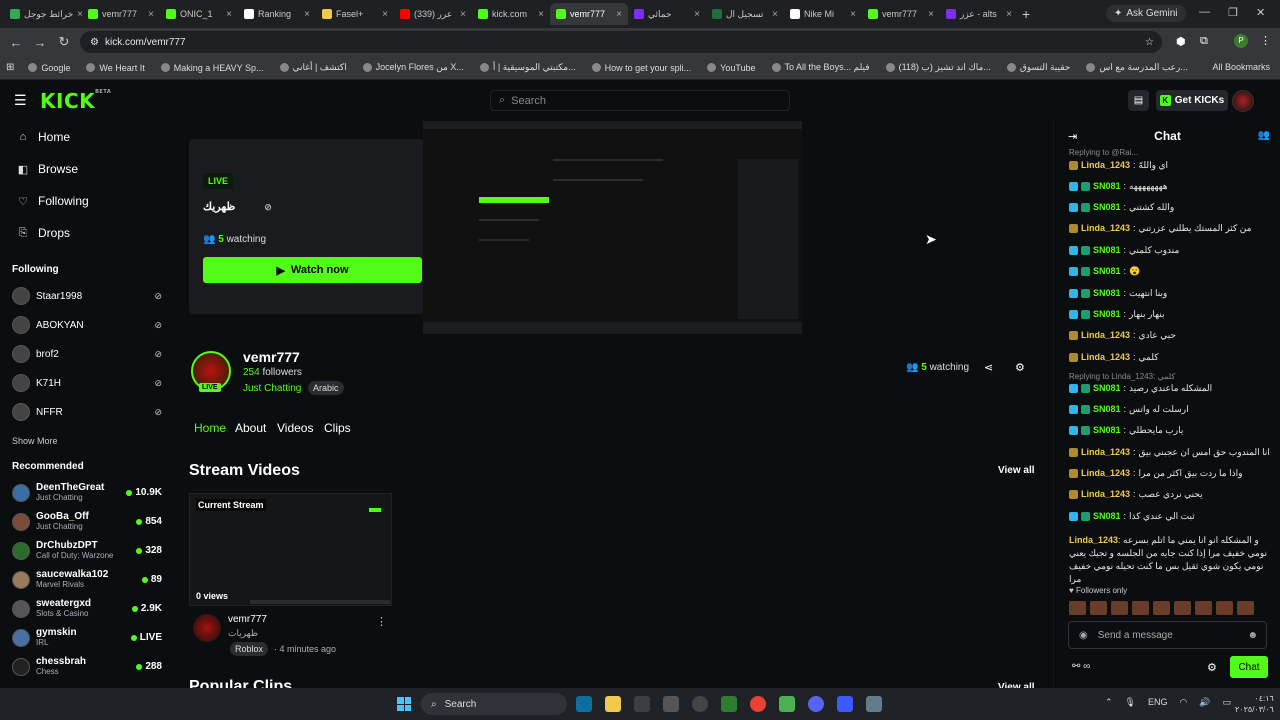  Describe the element at coordinates (43, 233) in the screenshot. I see `sidebar-item-drops: ⎘ Drops` at that location.